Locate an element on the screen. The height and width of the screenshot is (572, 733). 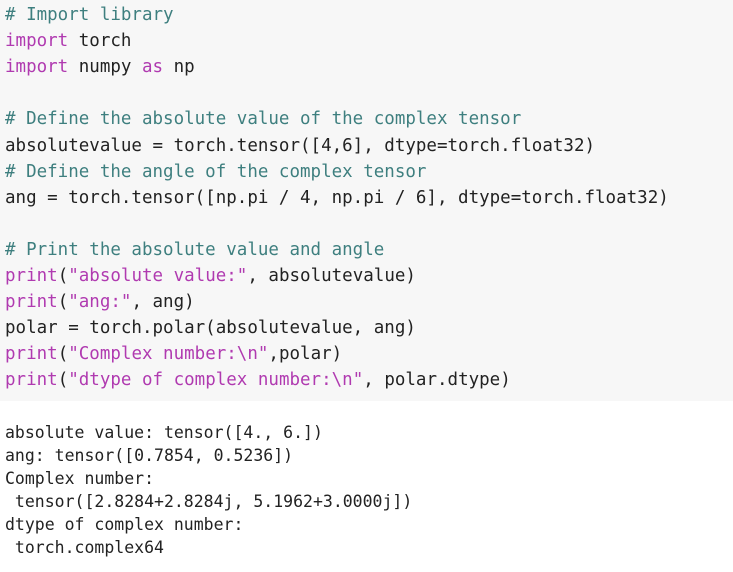
code-line: # Import library is located at coordinates (89, 15).